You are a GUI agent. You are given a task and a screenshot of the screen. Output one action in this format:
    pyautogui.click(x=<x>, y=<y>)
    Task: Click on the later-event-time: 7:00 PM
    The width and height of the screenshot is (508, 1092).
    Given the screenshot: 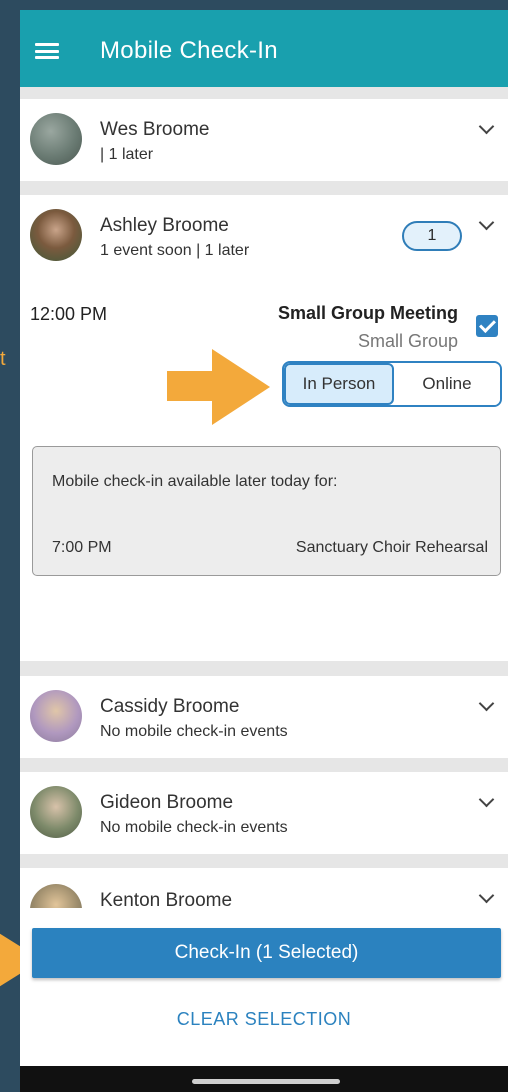 What is the action you would take?
    pyautogui.click(x=82, y=547)
    